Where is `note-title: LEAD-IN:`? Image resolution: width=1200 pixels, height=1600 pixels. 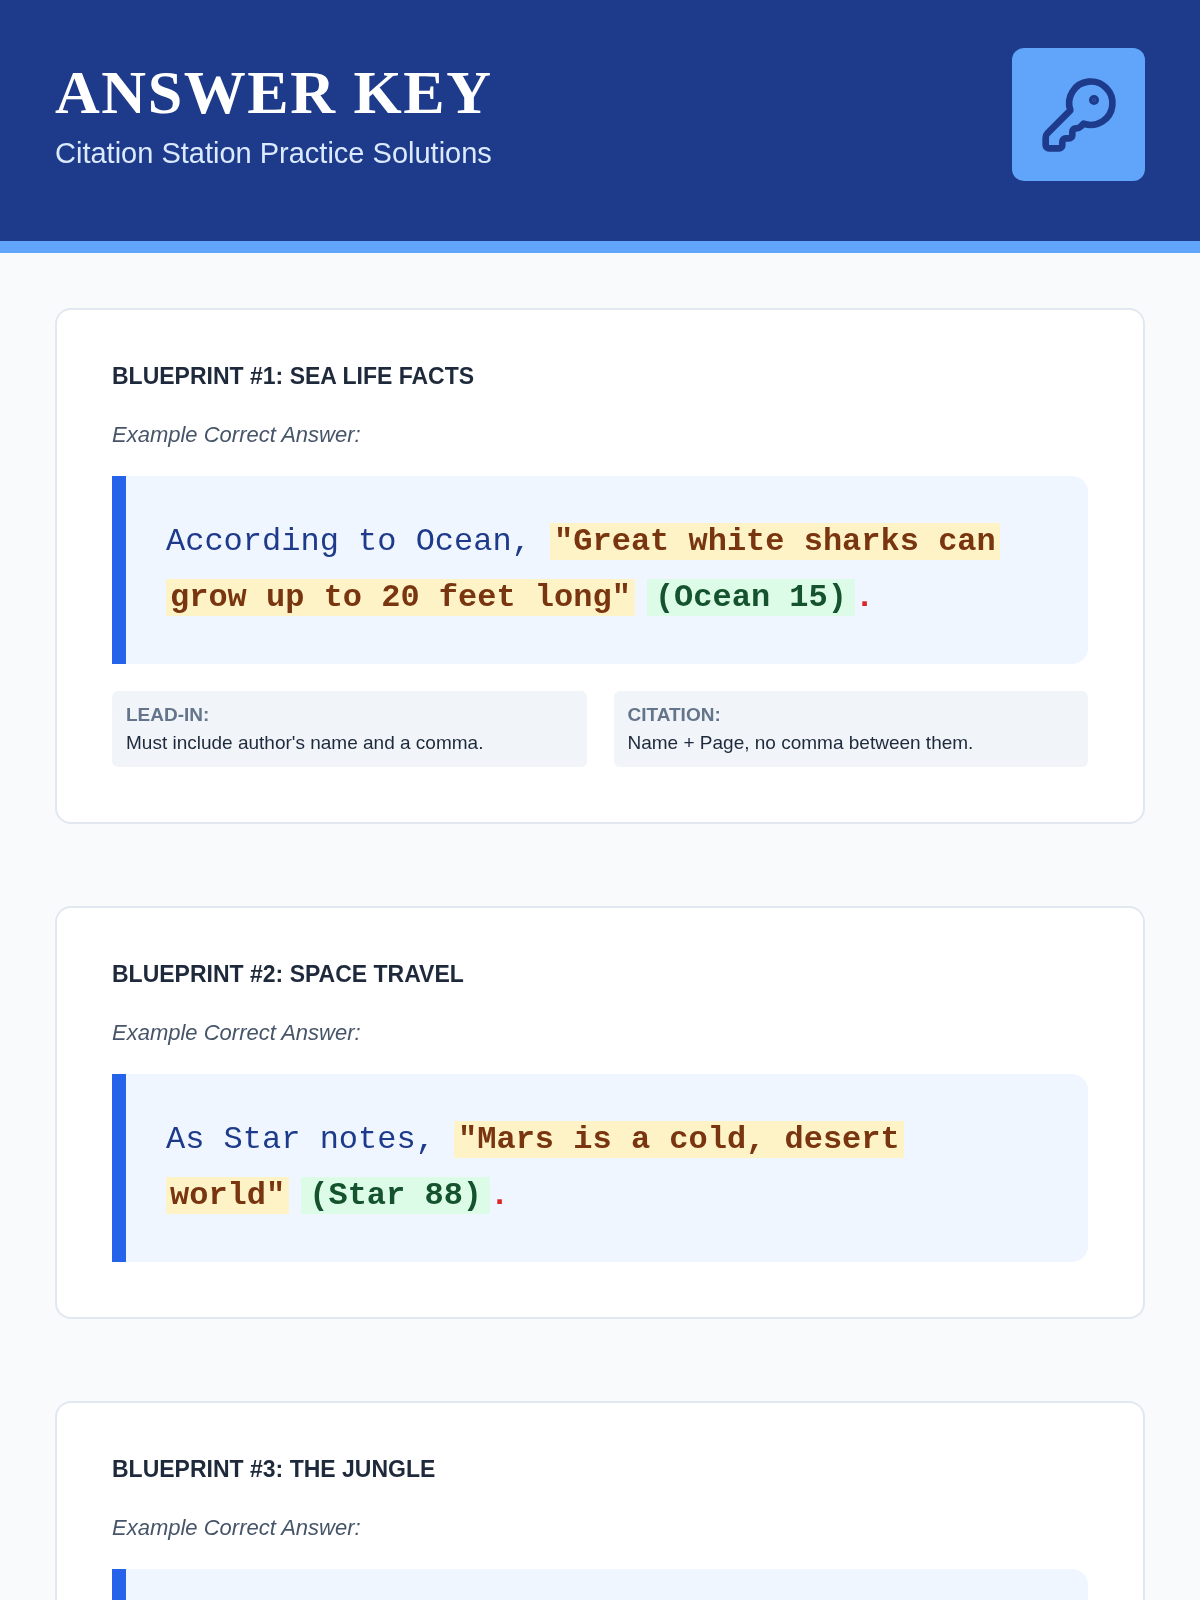 note-title: LEAD-IN: is located at coordinates (168, 715).